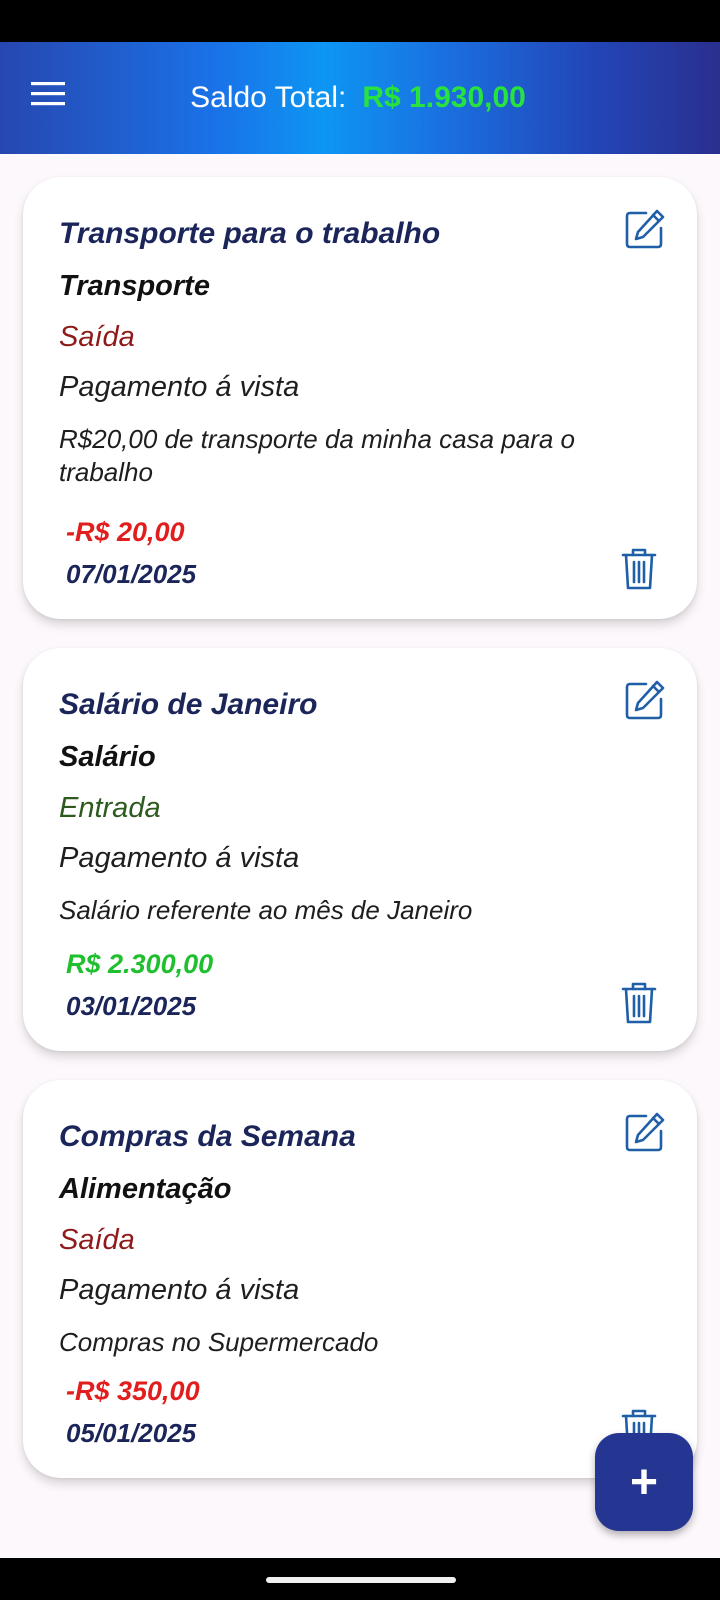 This screenshot has height=1600, width=720. I want to click on transaction-category: Alimentação, so click(145, 1189).